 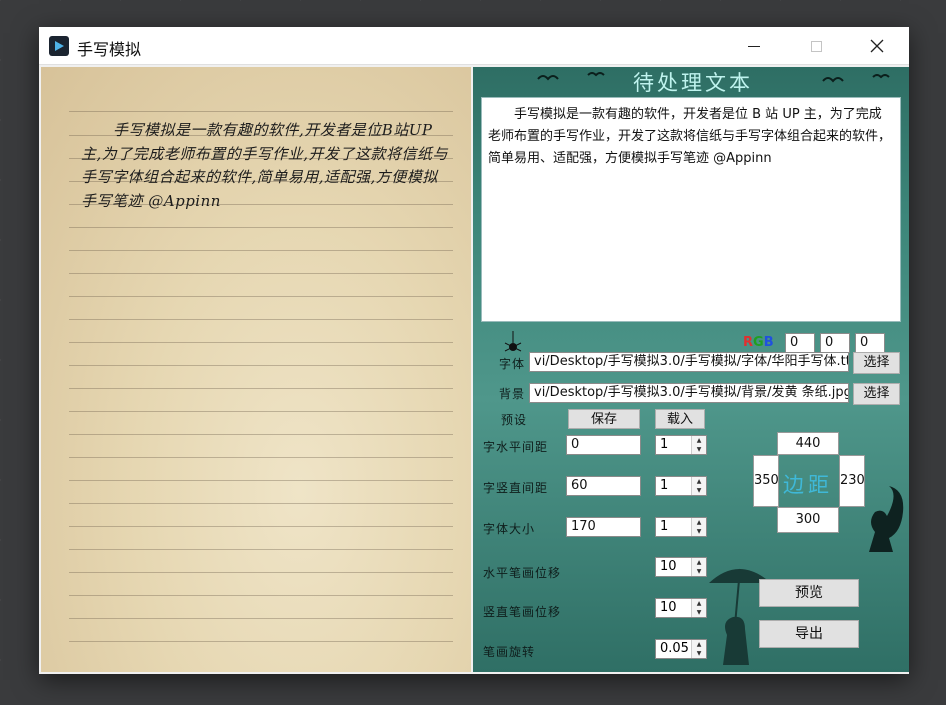 What do you see at coordinates (681, 445) in the screenshot?
I see `h-spacing-step-spinner: 1 ▲ ▼` at bounding box center [681, 445].